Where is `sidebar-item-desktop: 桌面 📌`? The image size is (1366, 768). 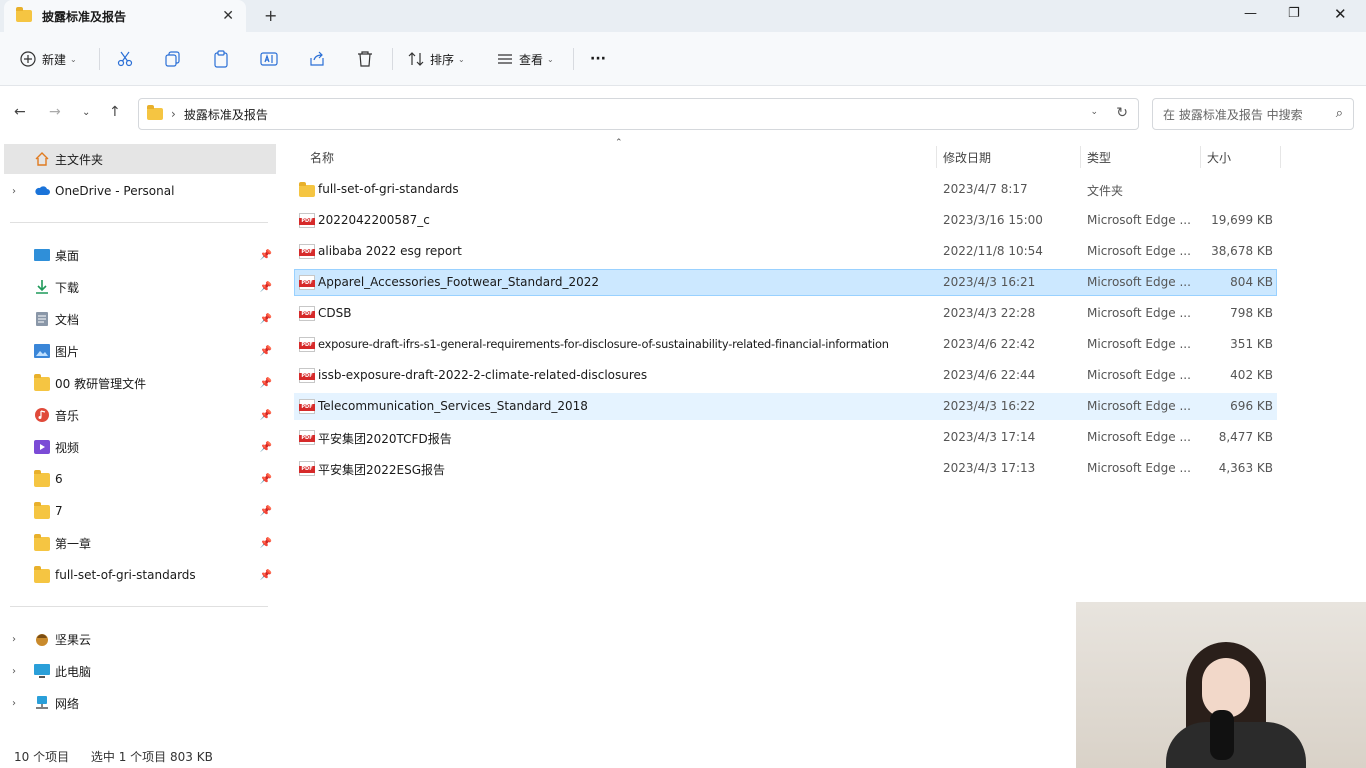 sidebar-item-desktop: 桌面 📌 is located at coordinates (140, 255).